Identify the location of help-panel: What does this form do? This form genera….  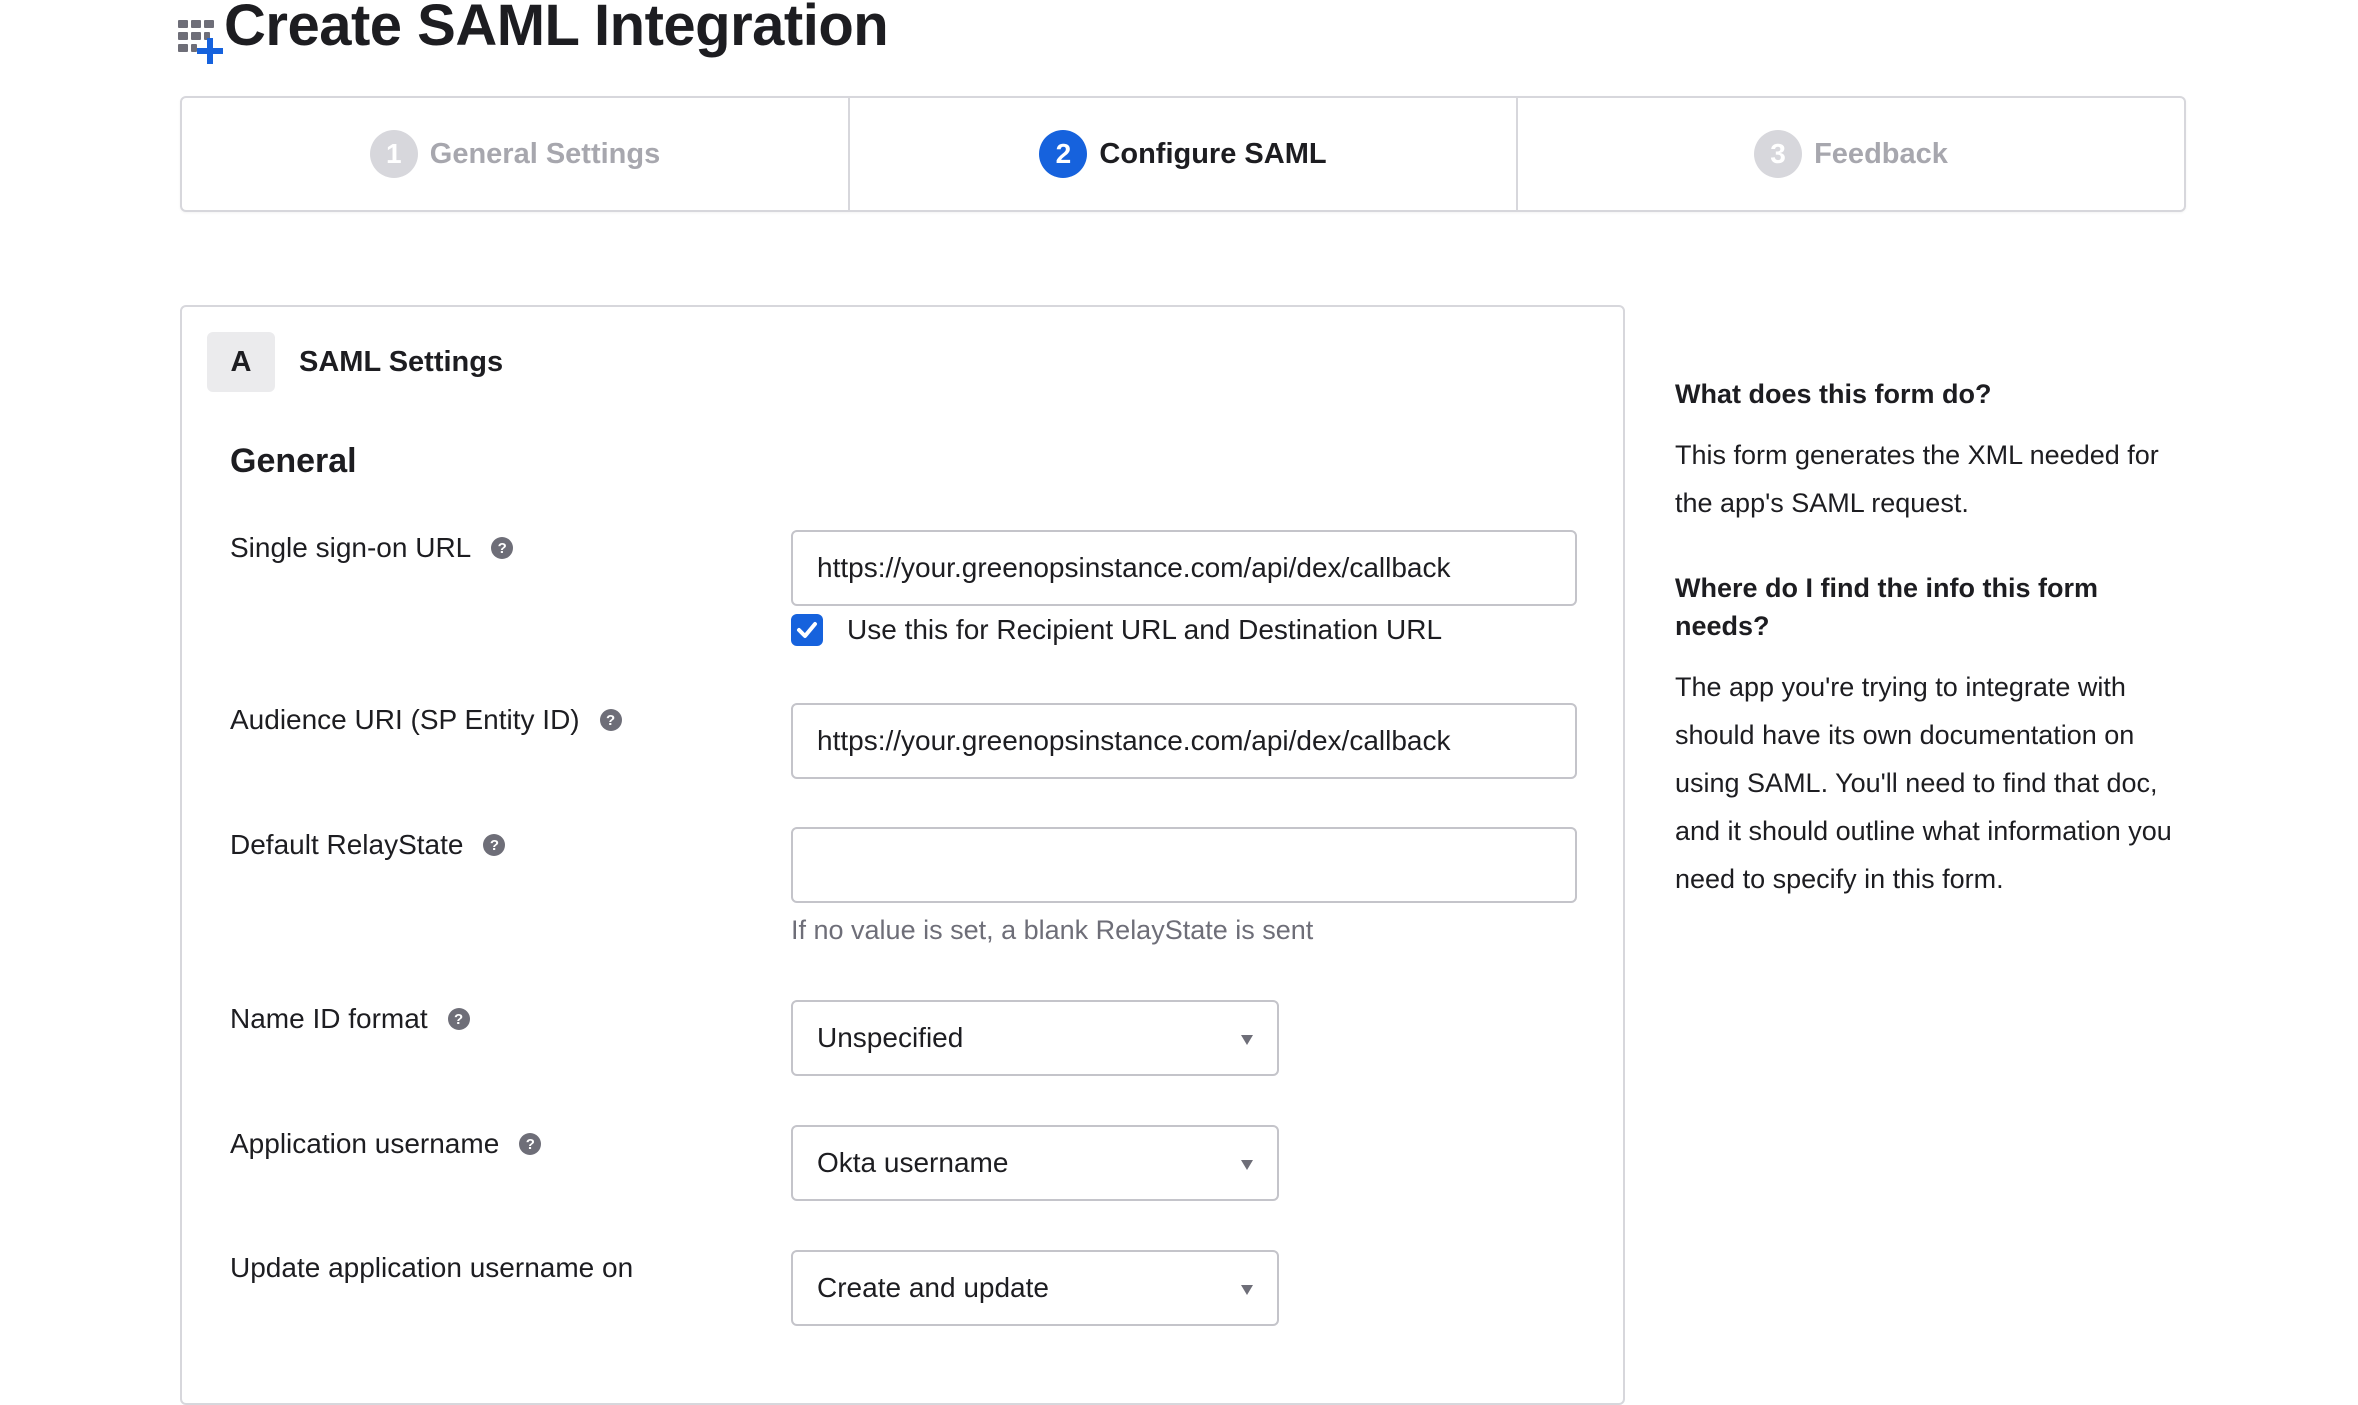
(1935, 639).